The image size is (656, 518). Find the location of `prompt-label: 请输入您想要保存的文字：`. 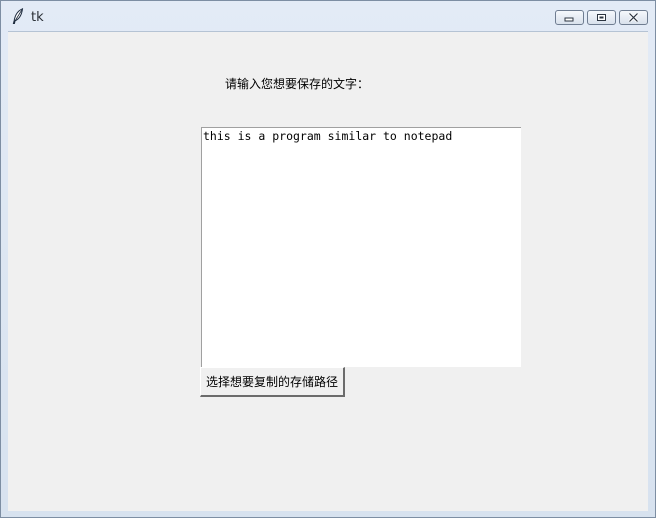

prompt-label: 请输入您想要保存的文字： is located at coordinates (297, 84).